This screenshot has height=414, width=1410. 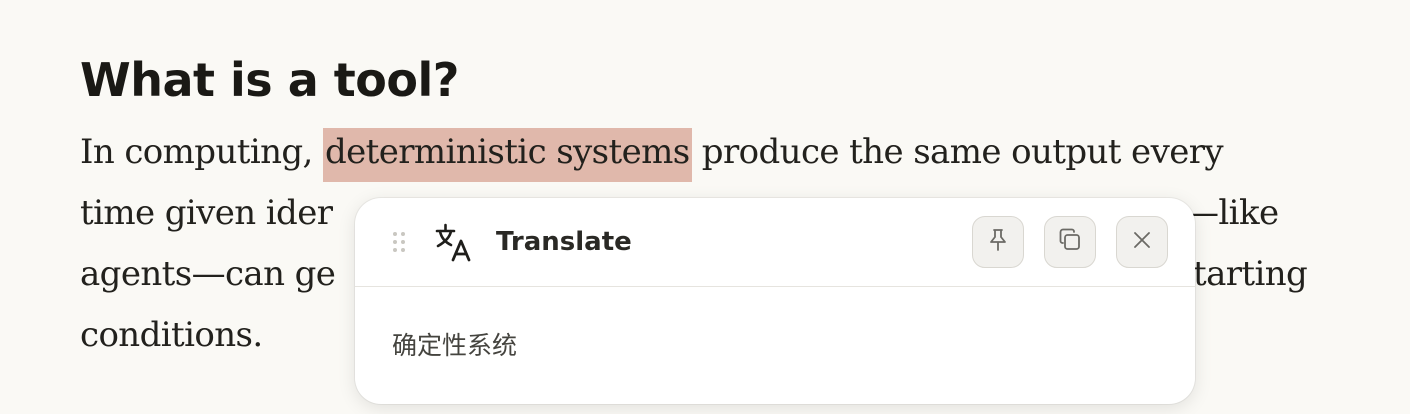 I want to click on paragraph-text: tarting, so click(x=1250, y=274).